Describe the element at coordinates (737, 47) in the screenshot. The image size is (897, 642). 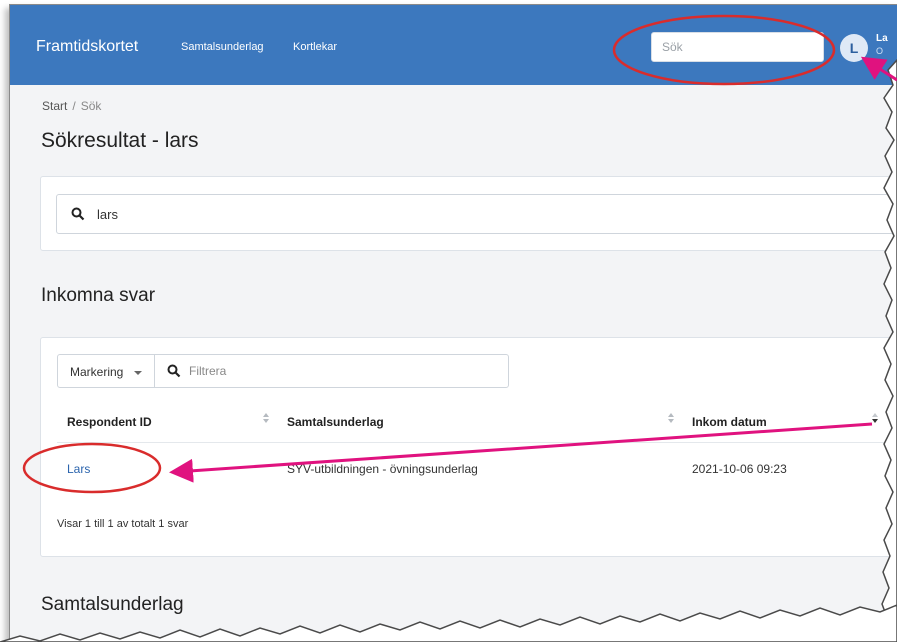
I see `top-search-input: Sök` at that location.